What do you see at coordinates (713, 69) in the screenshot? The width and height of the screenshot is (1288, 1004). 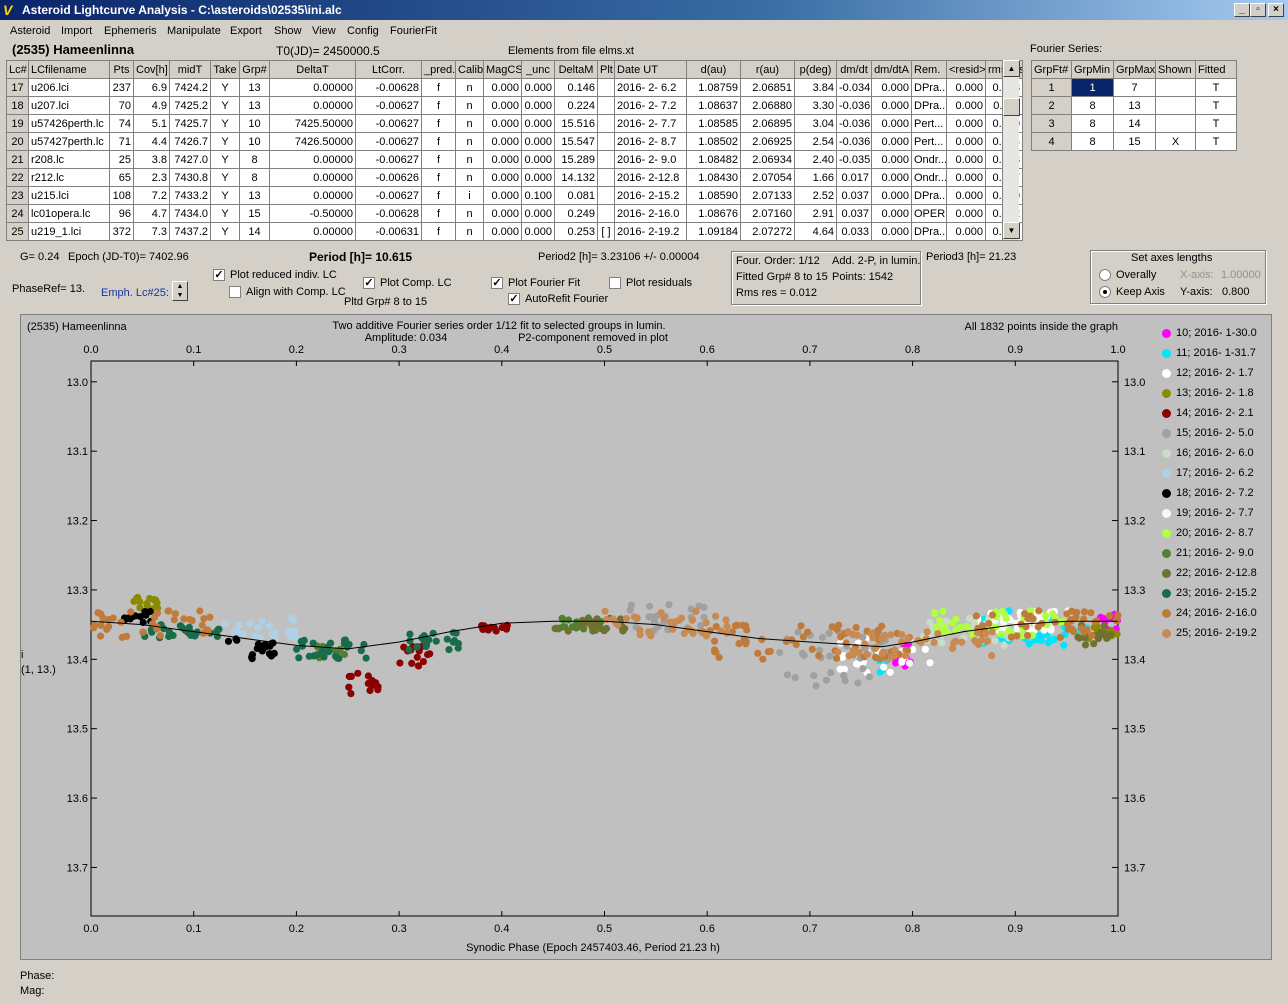 I see `column-header: d(au)` at bounding box center [713, 69].